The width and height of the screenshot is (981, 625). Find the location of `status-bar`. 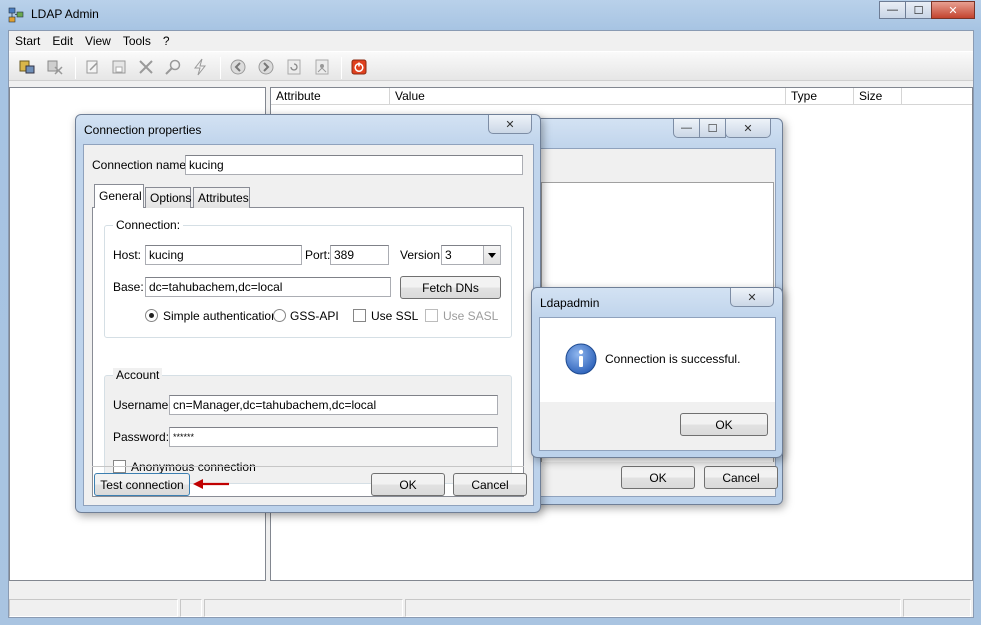

status-bar is located at coordinates (491, 608).